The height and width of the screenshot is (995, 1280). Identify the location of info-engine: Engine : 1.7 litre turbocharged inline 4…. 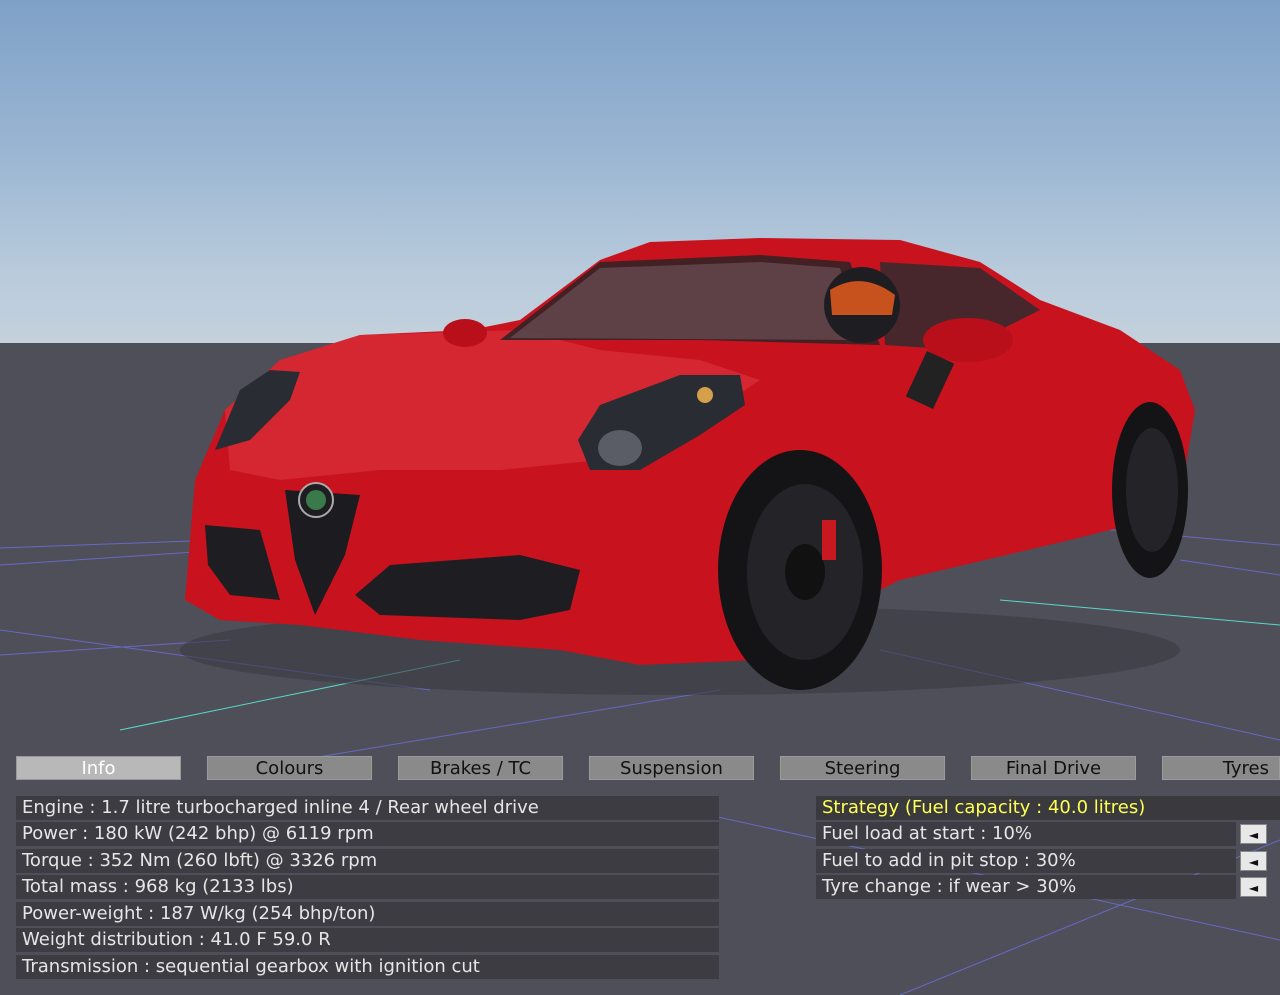
(367, 808).